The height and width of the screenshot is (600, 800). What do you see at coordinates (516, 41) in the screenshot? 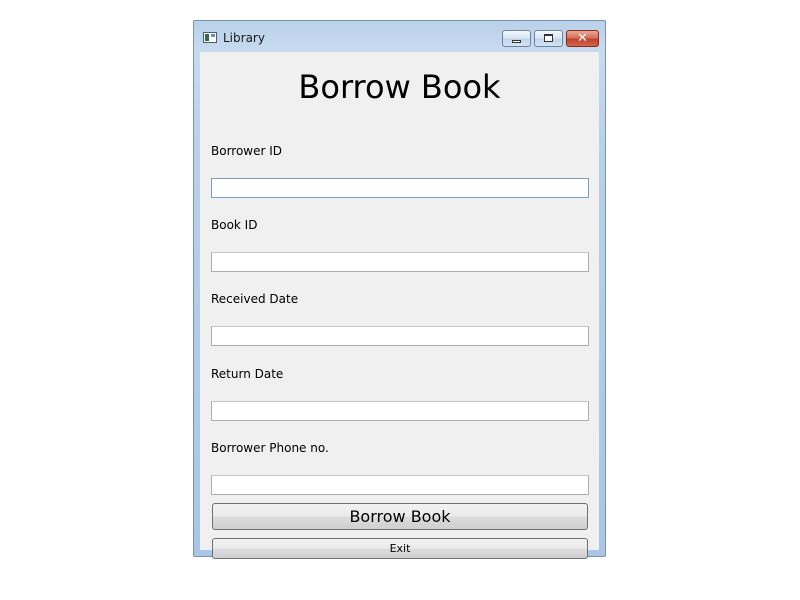
I see `minimize-icon` at bounding box center [516, 41].